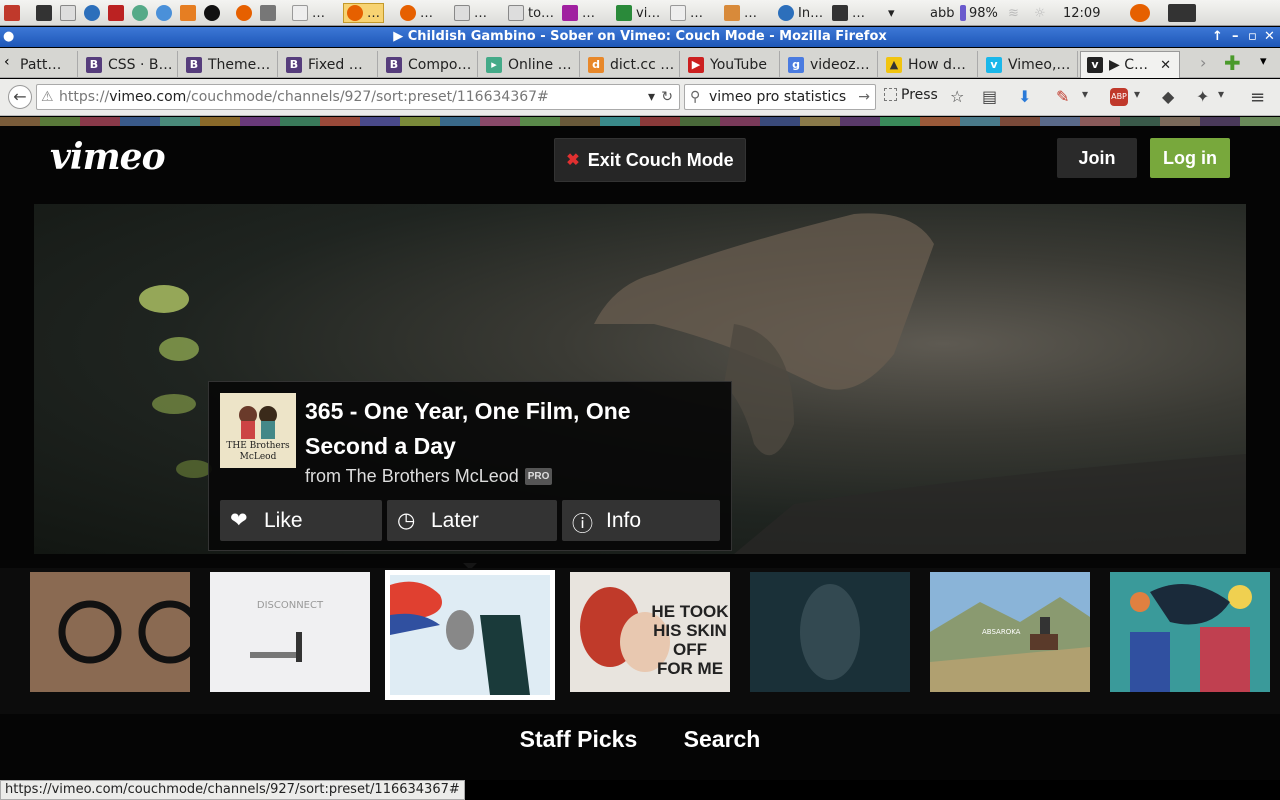 The image size is (1280, 800). Describe the element at coordinates (270, 13) in the screenshot. I see `files-task-icon` at that location.